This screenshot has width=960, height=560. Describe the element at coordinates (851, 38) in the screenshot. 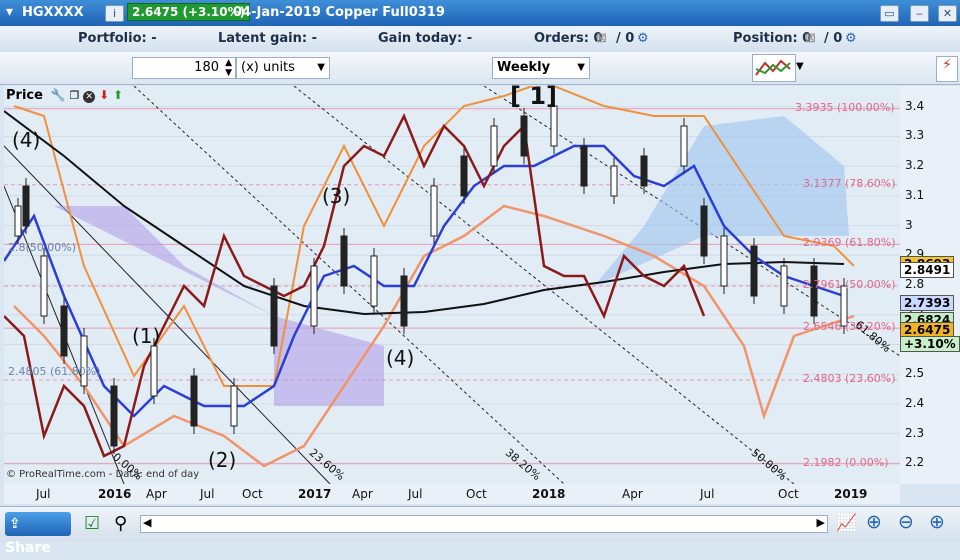

I see `position-settings-icon: ⚙` at that location.